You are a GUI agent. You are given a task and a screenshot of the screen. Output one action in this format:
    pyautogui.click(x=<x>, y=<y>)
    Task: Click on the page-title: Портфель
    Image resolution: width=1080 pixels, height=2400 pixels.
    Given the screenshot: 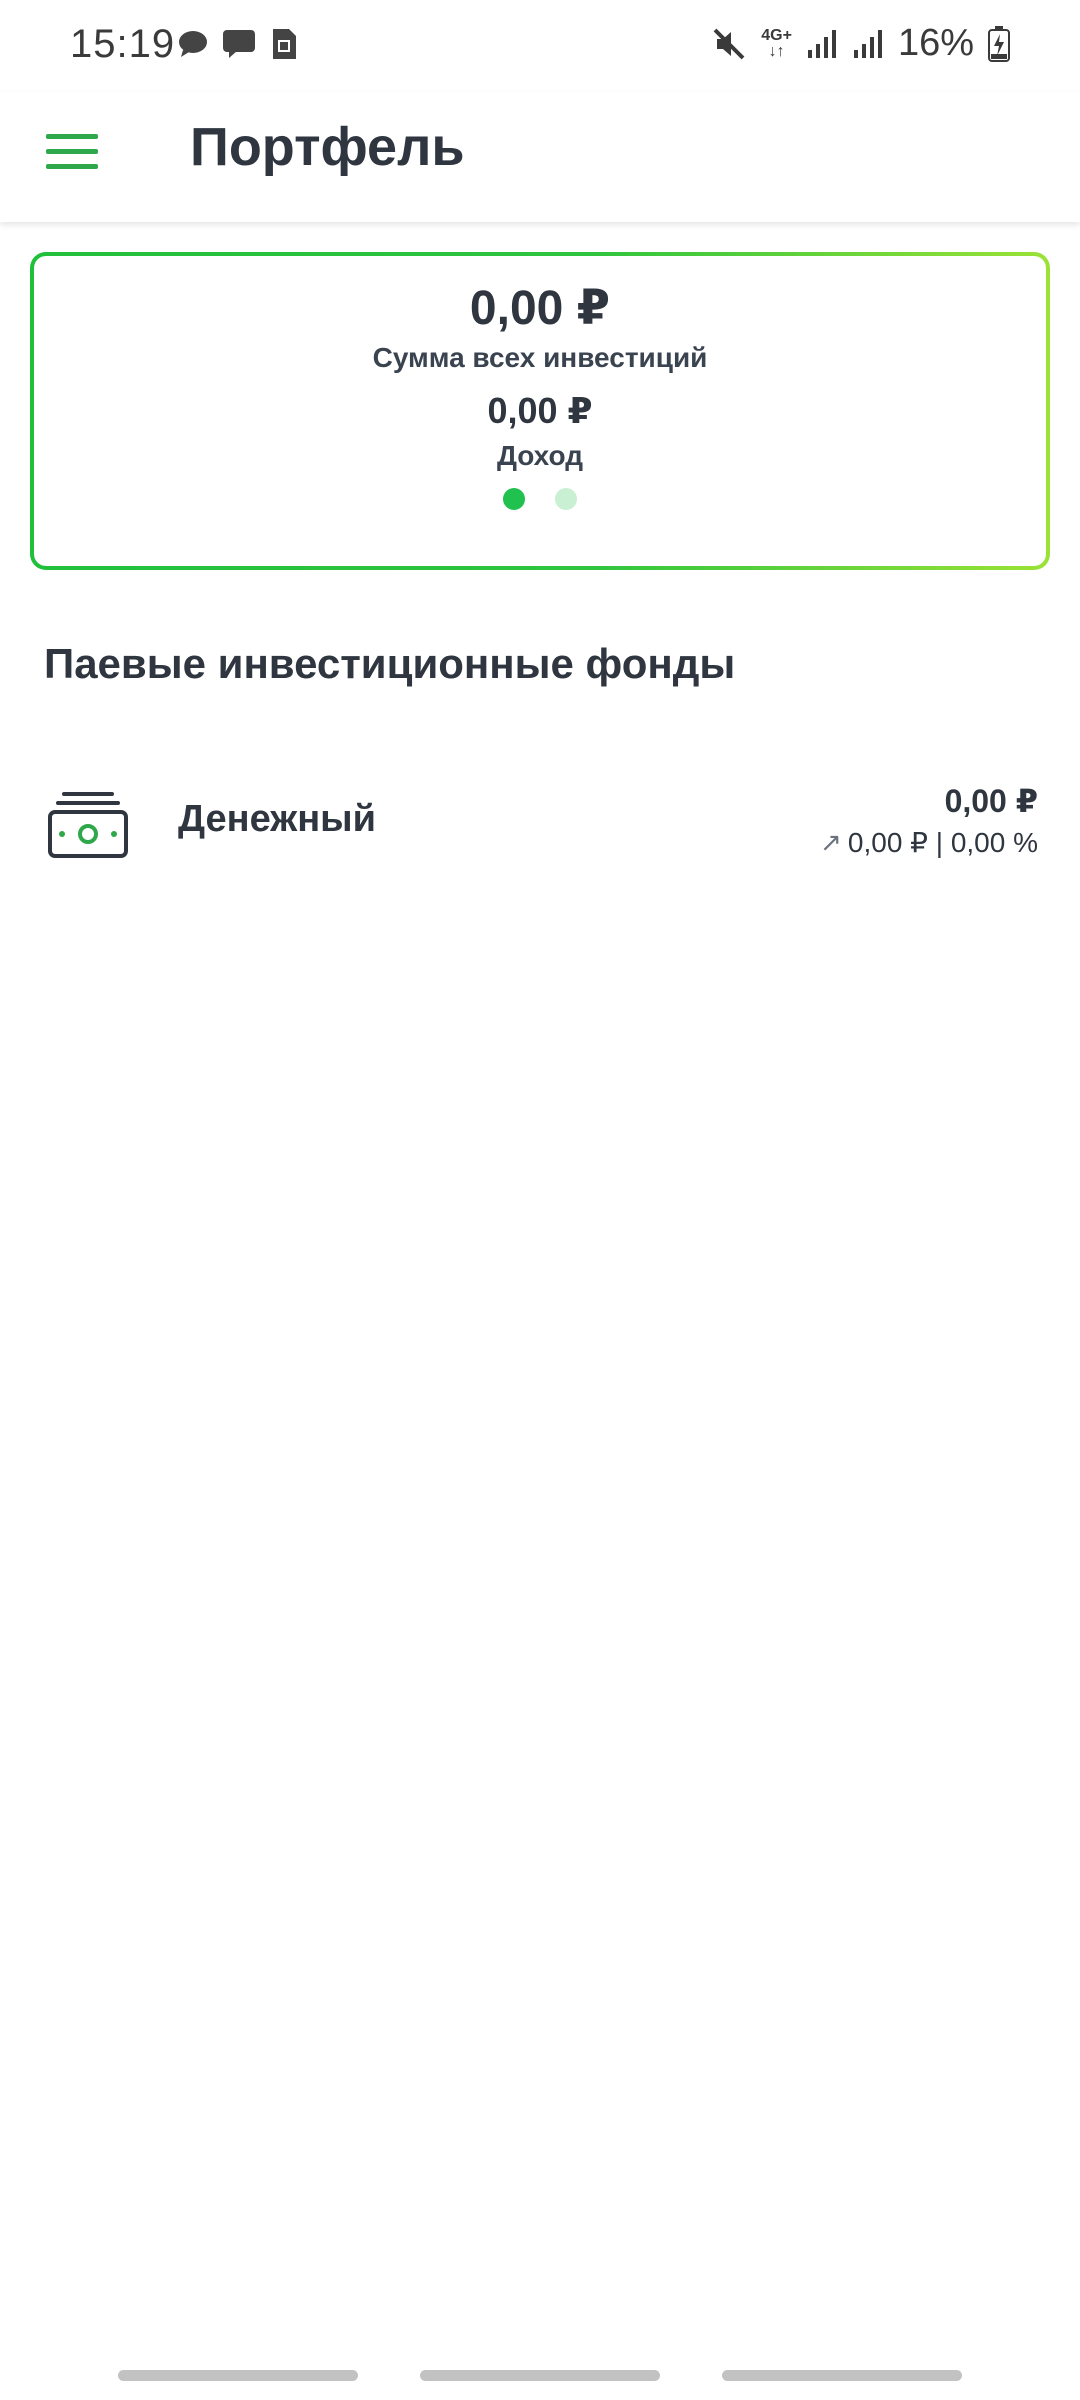 What is the action you would take?
    pyautogui.click(x=327, y=147)
    